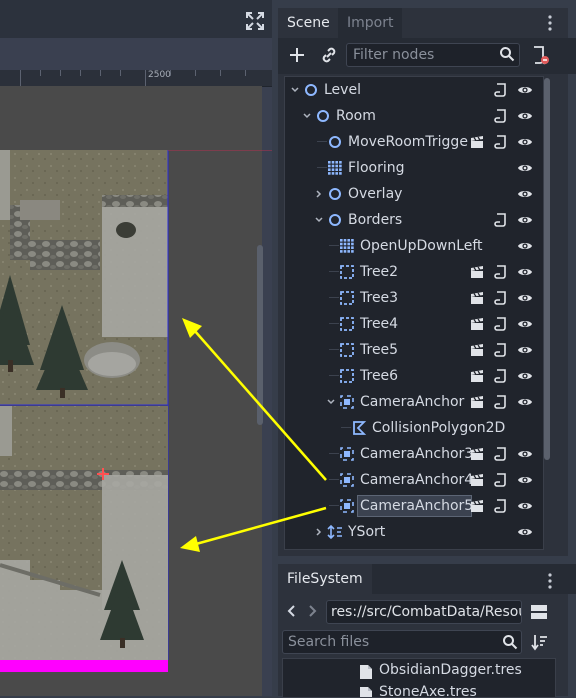 This screenshot has height=698, width=576. Describe the element at coordinates (414, 116) in the screenshot. I see `tree-node-row: Room` at that location.